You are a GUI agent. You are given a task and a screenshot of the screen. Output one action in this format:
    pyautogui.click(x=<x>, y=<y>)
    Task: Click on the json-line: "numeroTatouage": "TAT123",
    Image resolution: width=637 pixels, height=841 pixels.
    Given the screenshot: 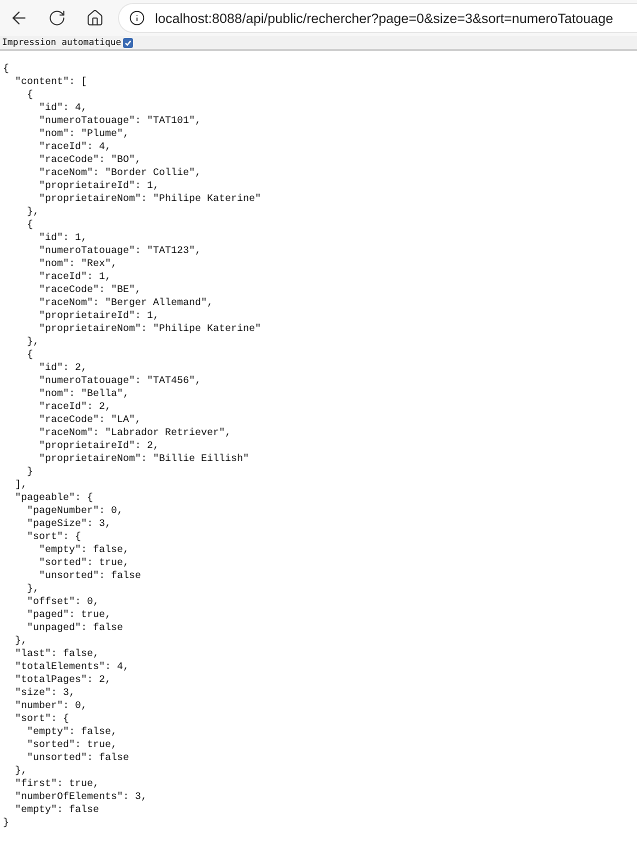 What is the action you would take?
    pyautogui.click(x=120, y=251)
    